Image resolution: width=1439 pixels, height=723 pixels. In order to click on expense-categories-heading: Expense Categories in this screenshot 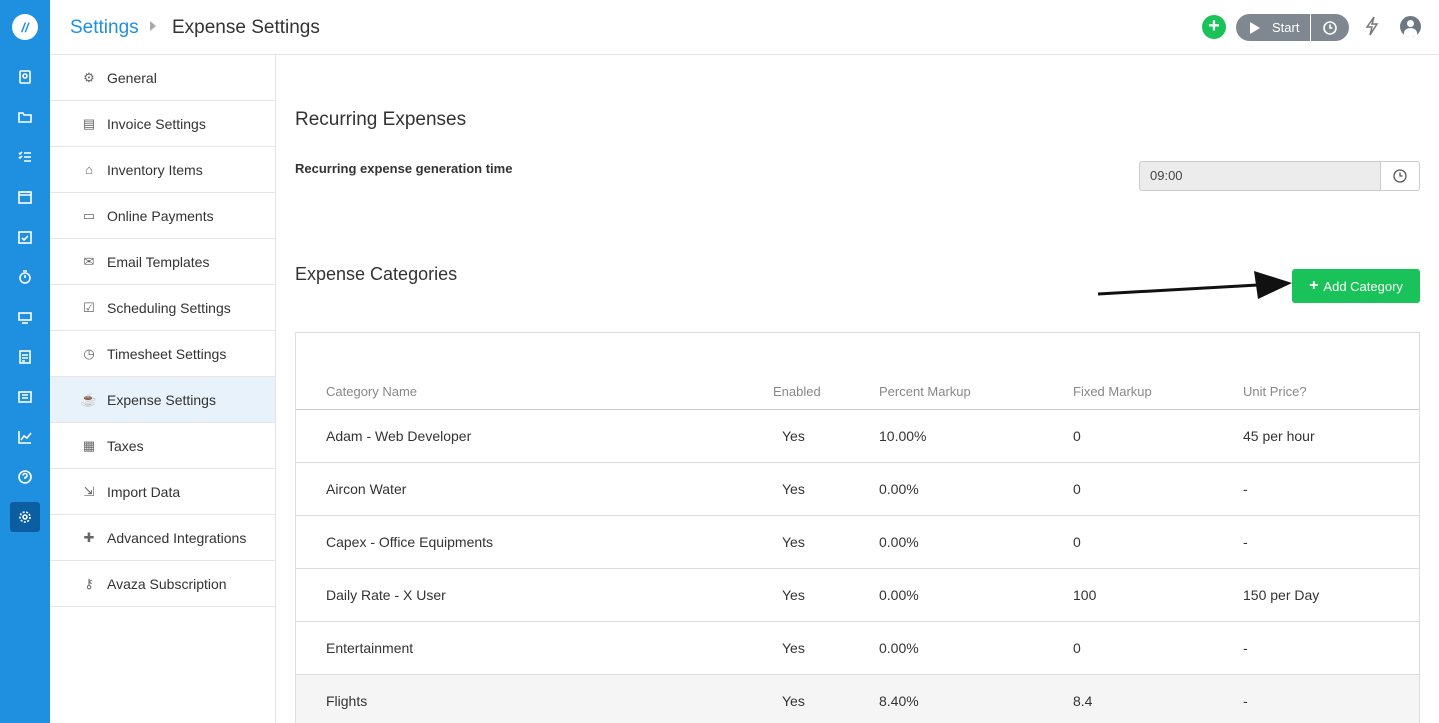, I will do `click(376, 274)`.